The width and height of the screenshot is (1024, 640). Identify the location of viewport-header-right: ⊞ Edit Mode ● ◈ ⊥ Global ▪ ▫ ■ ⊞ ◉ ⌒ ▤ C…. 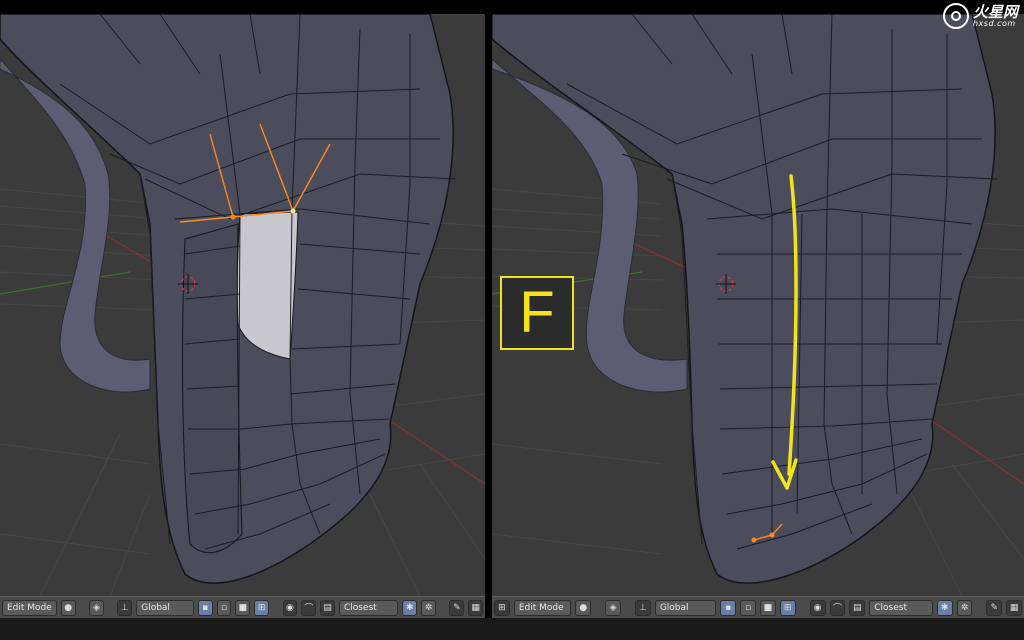
(758, 607).